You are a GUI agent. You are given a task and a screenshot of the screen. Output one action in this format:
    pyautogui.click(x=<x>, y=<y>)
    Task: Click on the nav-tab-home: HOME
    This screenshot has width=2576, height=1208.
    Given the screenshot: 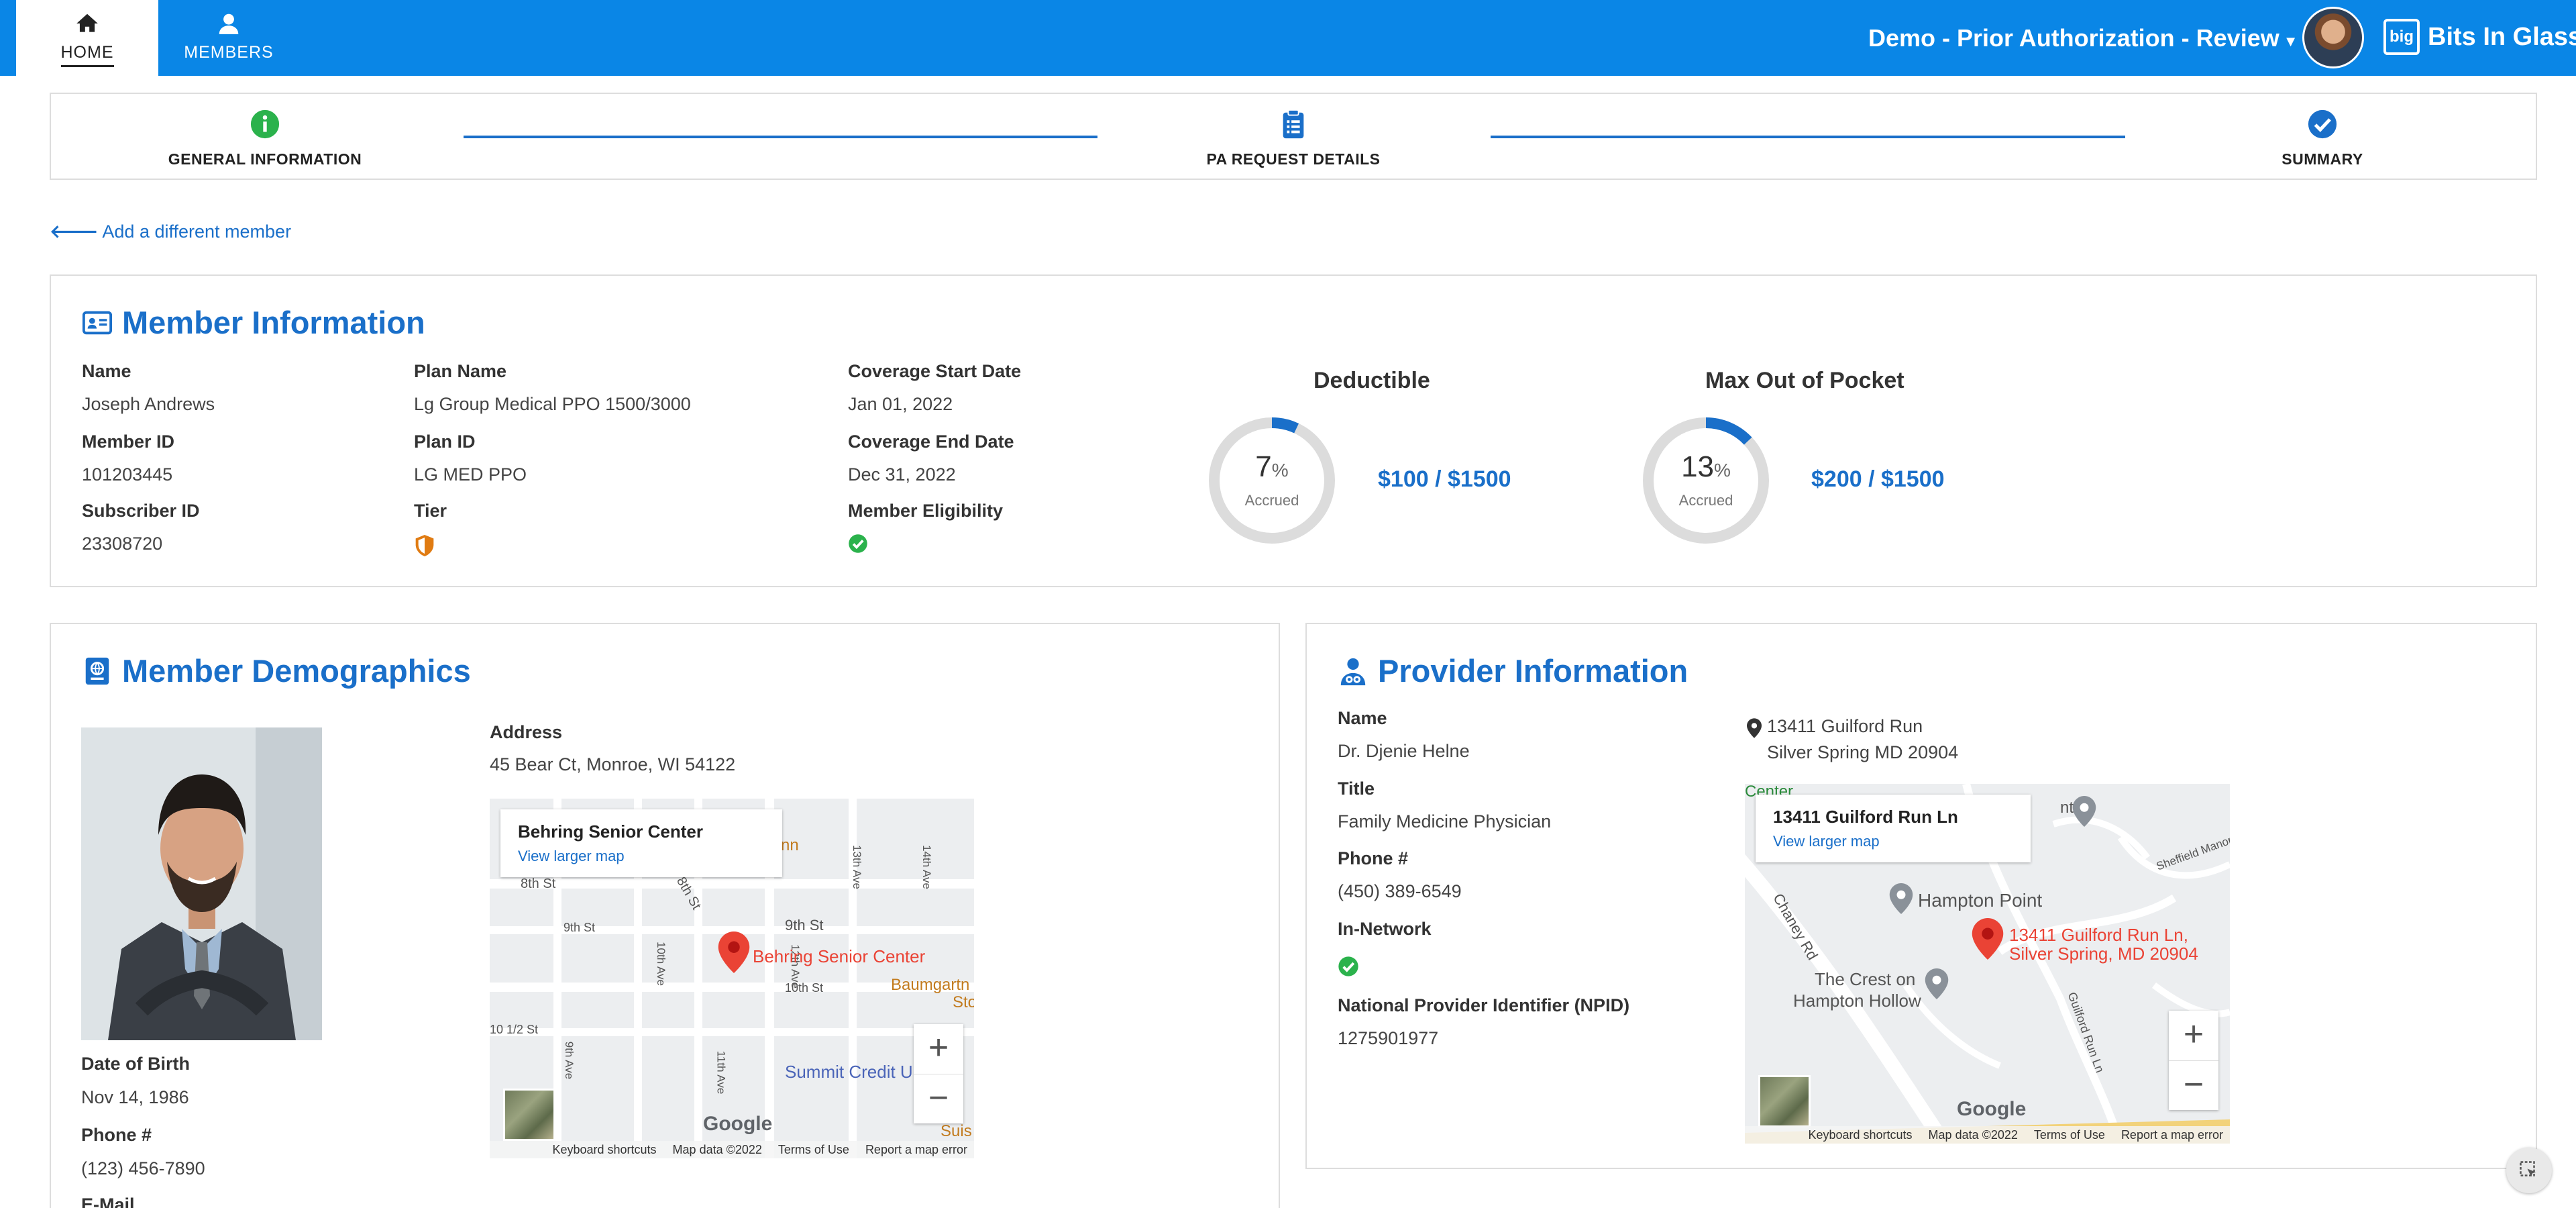 What is the action you would take?
    pyautogui.click(x=87, y=38)
    